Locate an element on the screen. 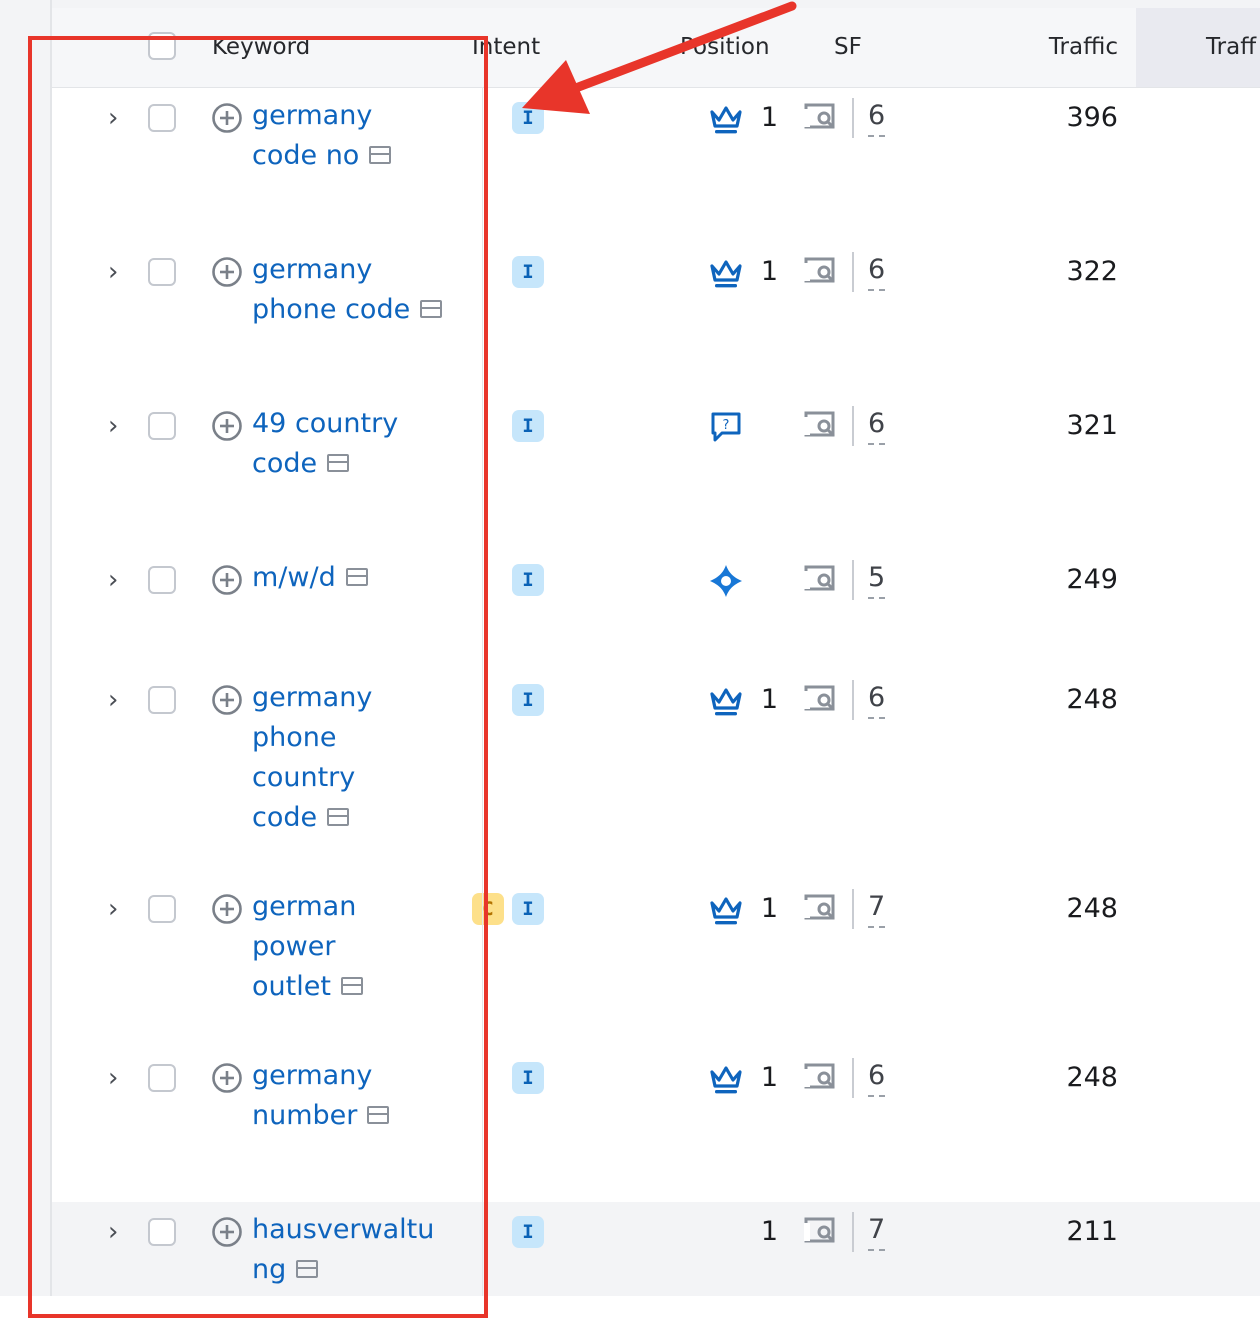 The width and height of the screenshot is (1260, 1322). header-traffic-percent: Traff is located at coordinates (1231, 47).